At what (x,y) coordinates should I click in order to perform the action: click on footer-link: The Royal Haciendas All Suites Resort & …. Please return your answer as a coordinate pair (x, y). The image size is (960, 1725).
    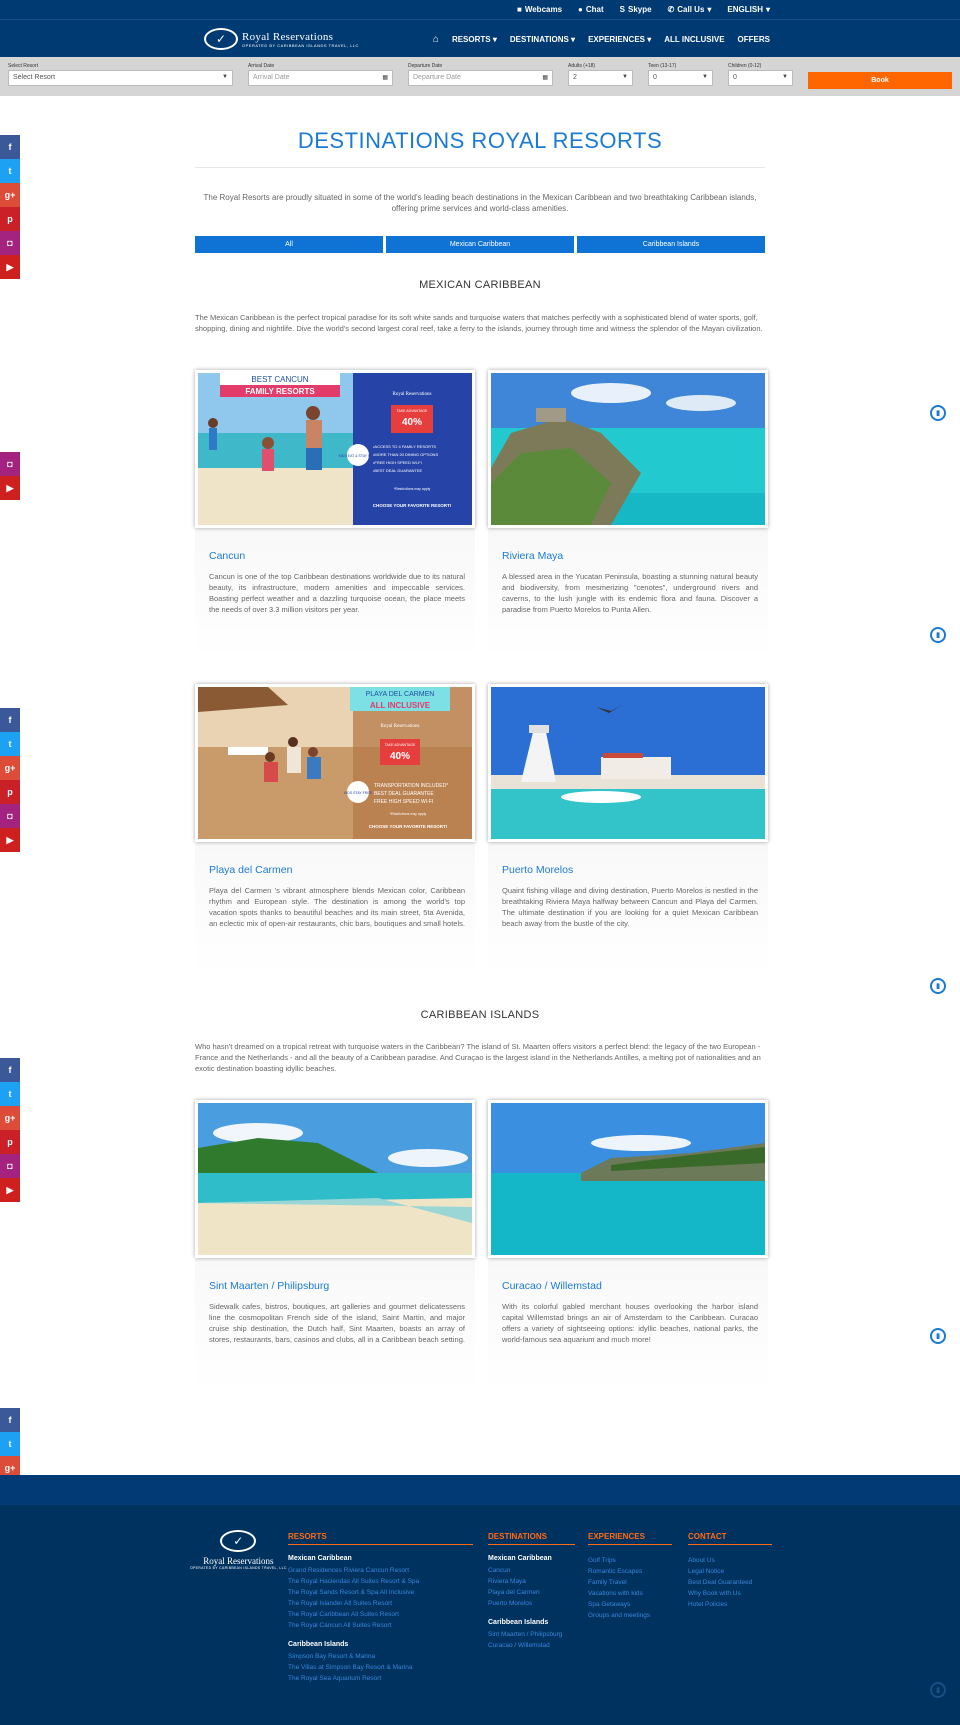
    Looking at the image, I should click on (380, 1581).